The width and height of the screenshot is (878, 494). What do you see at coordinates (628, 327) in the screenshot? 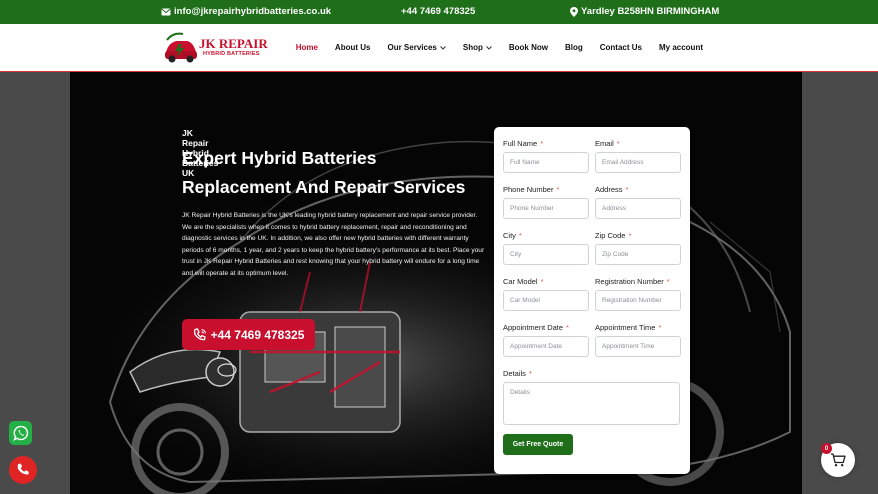
I see `appointment-time-label: Appointment Time *` at bounding box center [628, 327].